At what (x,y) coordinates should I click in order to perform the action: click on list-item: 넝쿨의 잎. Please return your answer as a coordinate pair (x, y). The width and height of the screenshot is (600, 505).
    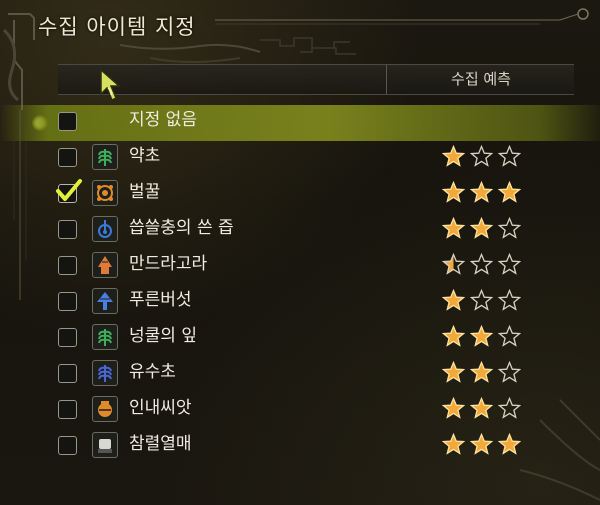
    Looking at the image, I should click on (300, 339).